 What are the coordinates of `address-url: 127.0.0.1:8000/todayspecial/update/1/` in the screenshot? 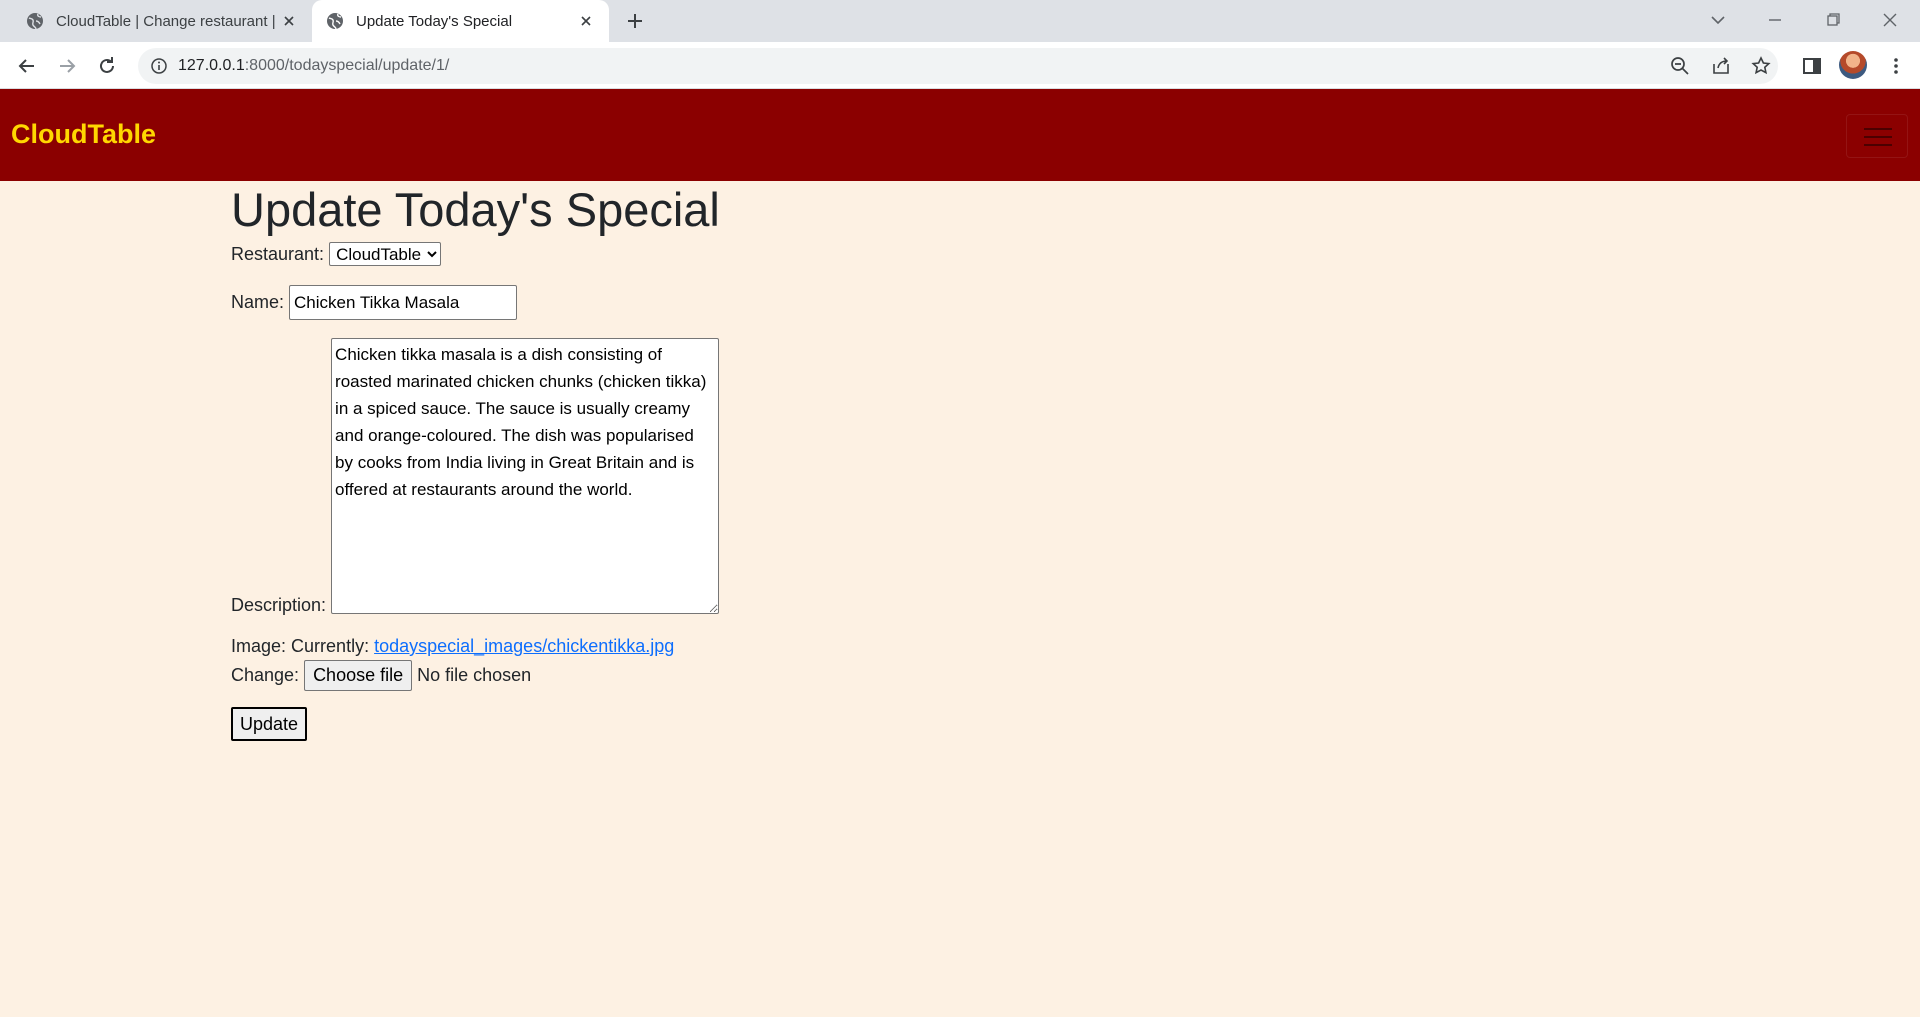 It's located at (313, 66).